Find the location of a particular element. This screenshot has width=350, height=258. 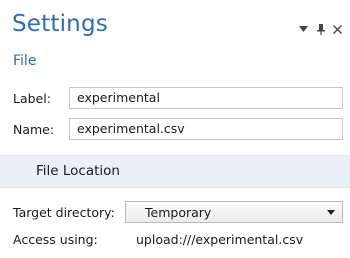

name-row: Name: experimental.csv is located at coordinates (175, 129).